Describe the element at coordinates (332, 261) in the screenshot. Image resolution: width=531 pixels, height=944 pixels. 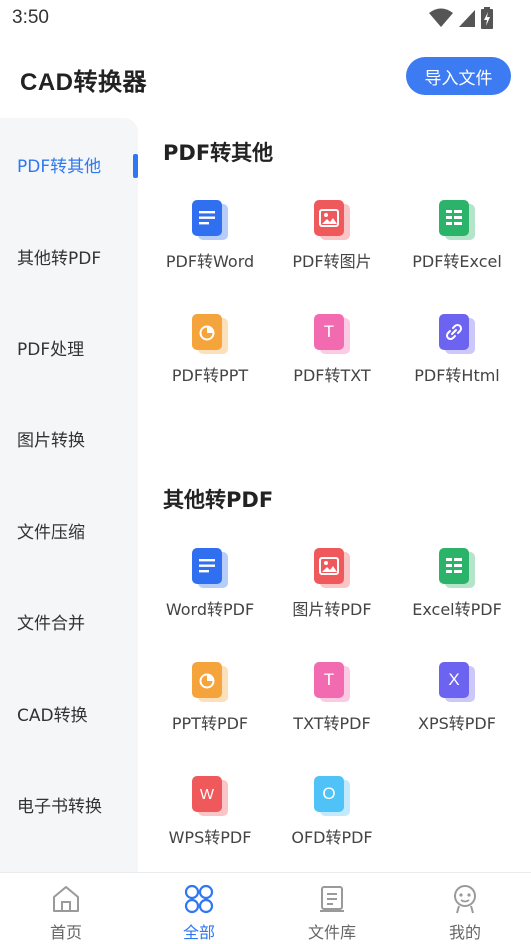
I see `tool-label: PDF转图片` at that location.